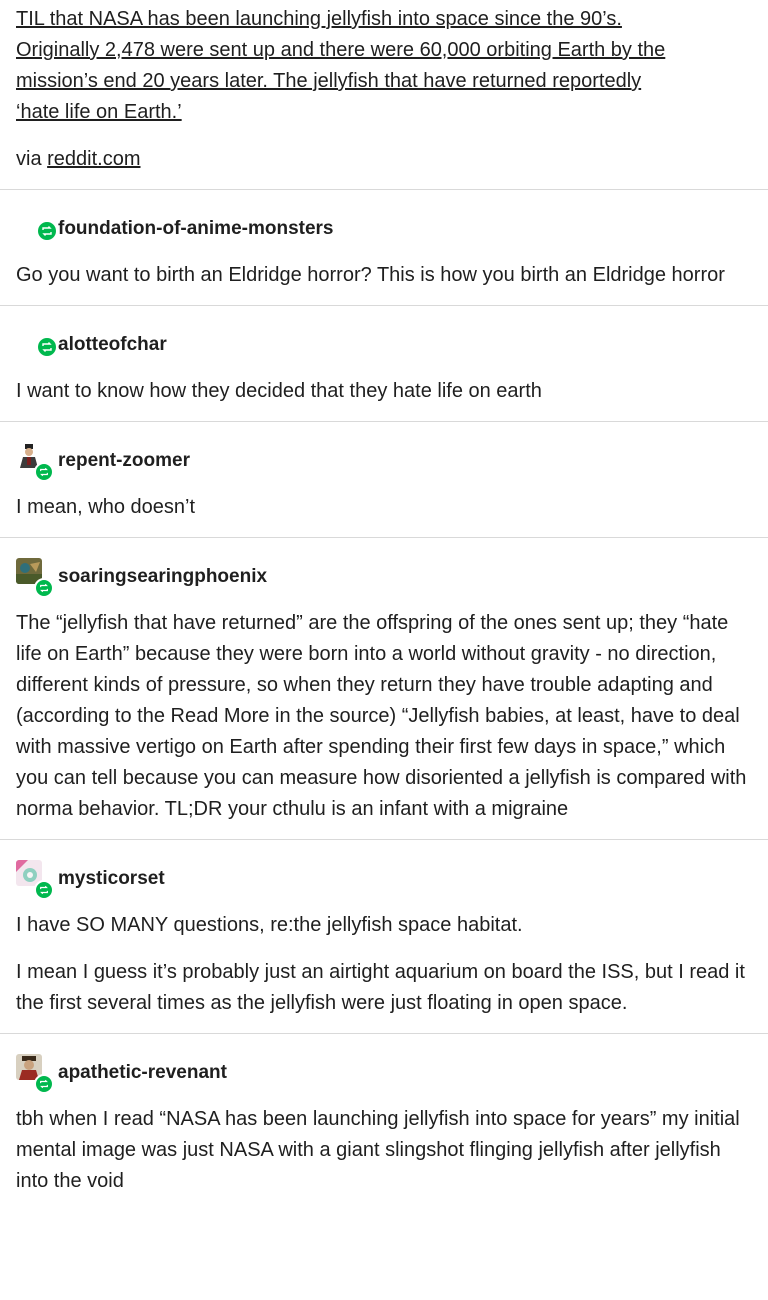  Describe the element at coordinates (93, 159) in the screenshot. I see `via-link: reddit.com` at that location.